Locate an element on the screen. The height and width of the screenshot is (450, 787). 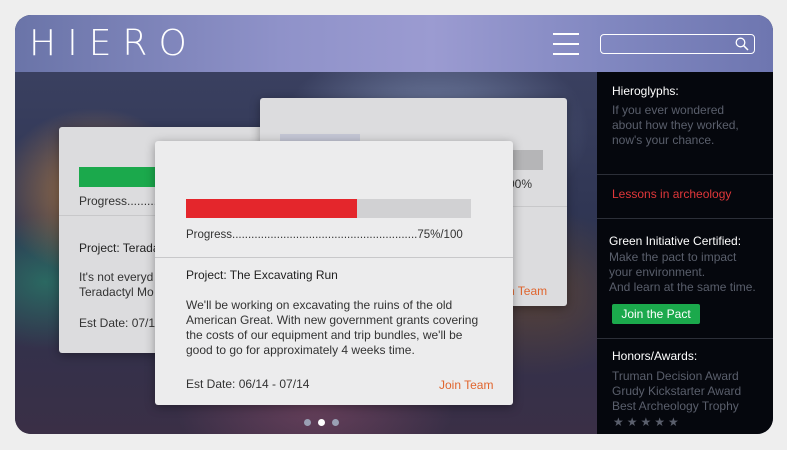
award-item: Grudy Kickstarter Award is located at coordinates (677, 391).